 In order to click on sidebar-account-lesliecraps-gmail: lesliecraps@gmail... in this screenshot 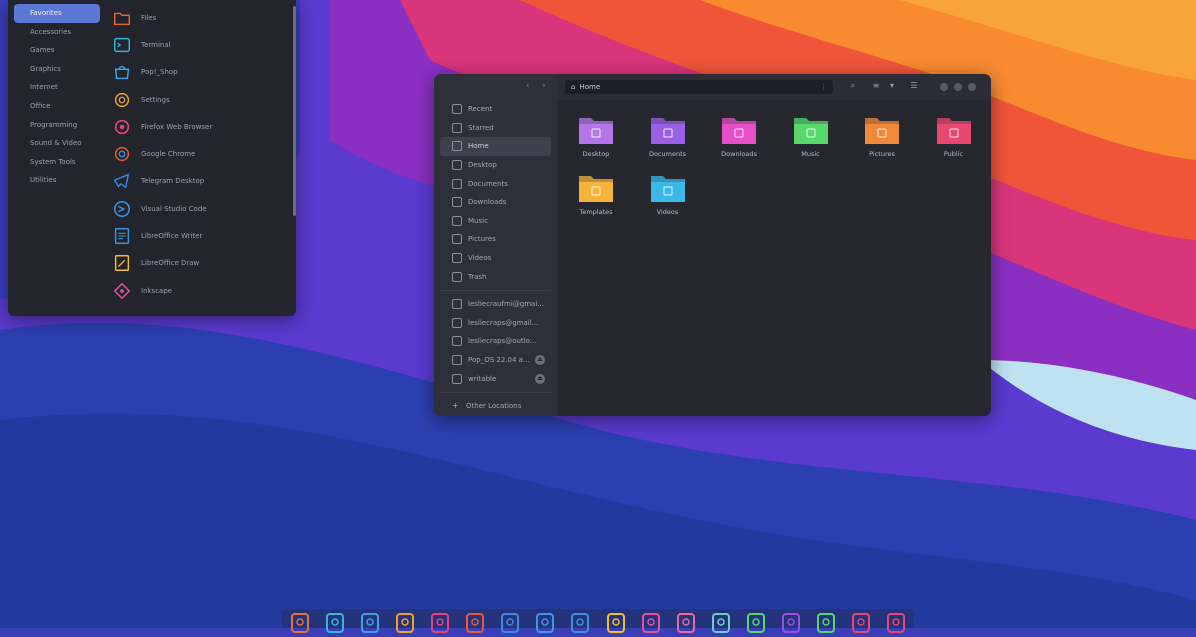, I will do `click(495, 323)`.